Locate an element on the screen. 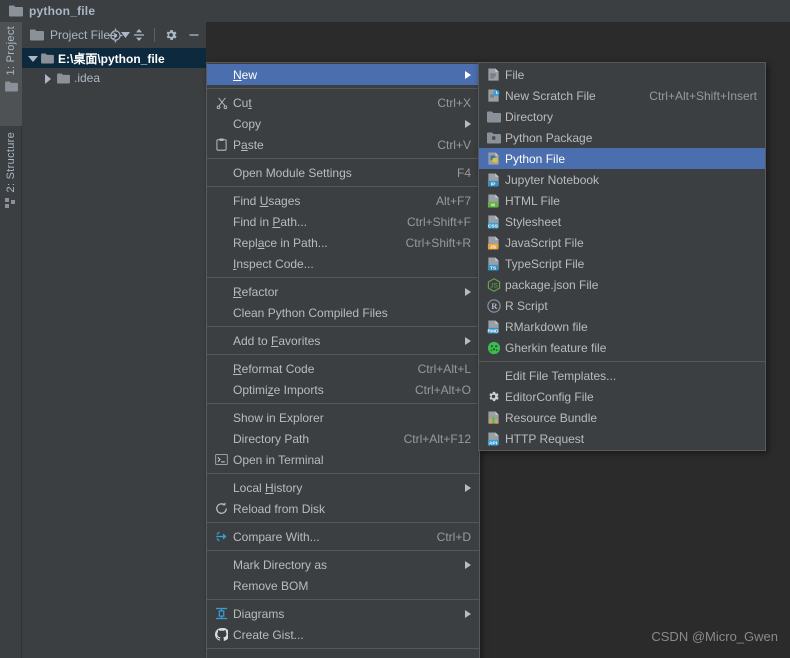  terminal-icon is located at coordinates (221, 459).